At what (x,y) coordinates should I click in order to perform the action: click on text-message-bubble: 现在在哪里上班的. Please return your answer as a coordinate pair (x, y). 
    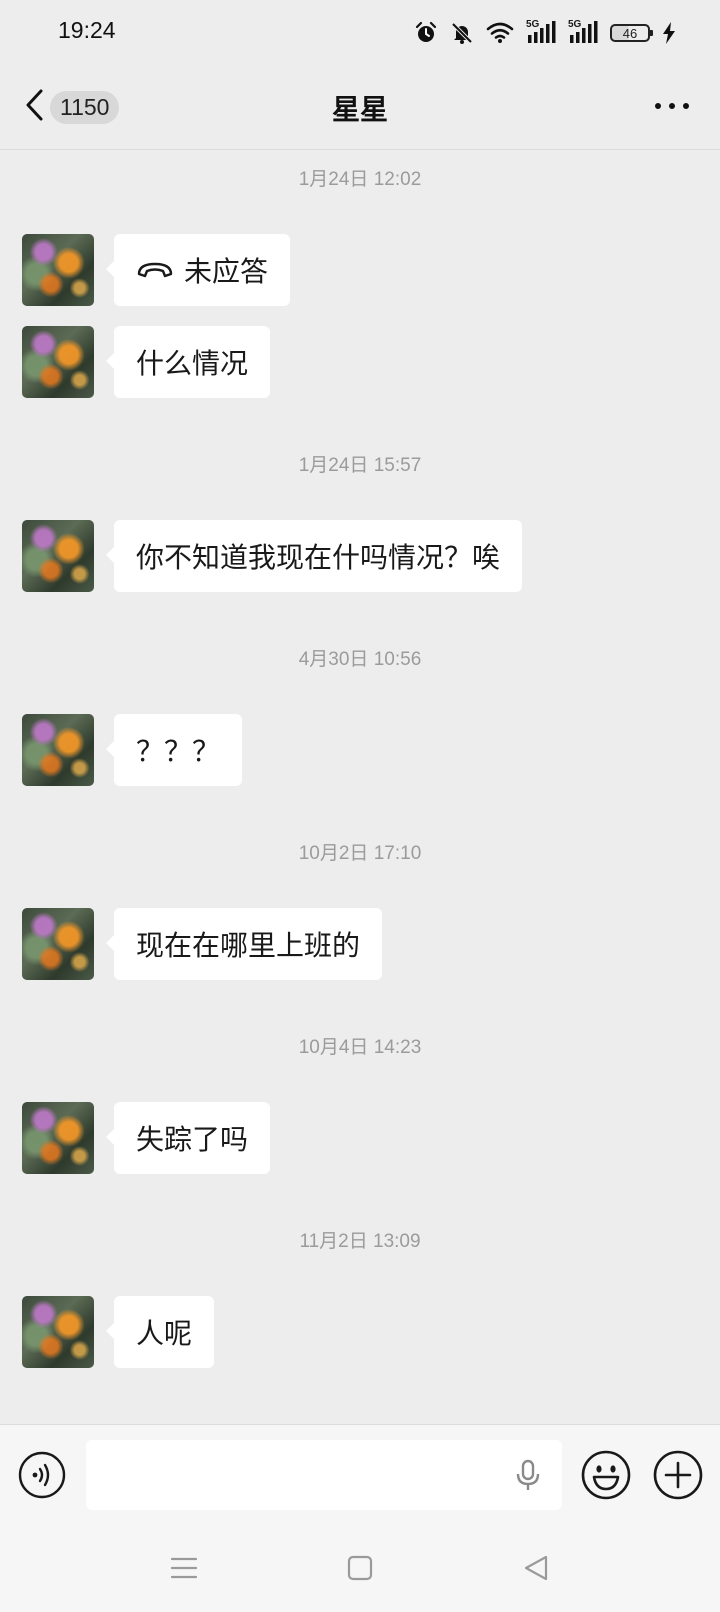
    Looking at the image, I should click on (244, 944).